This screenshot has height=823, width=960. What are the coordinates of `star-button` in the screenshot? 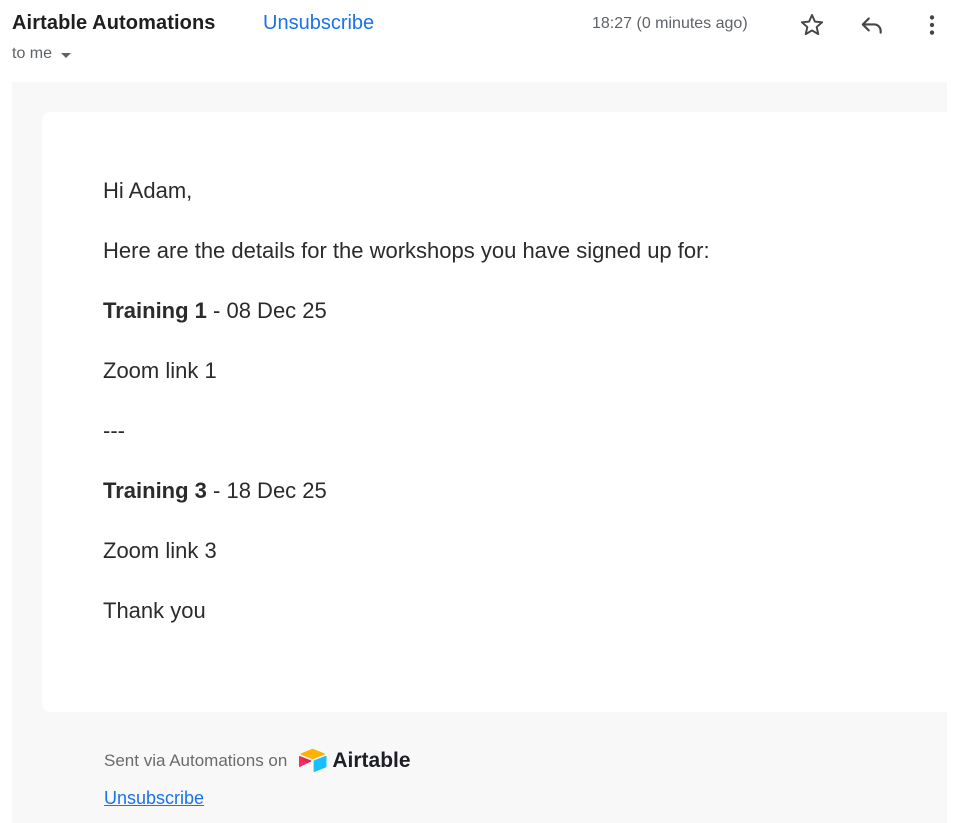 It's located at (812, 25).